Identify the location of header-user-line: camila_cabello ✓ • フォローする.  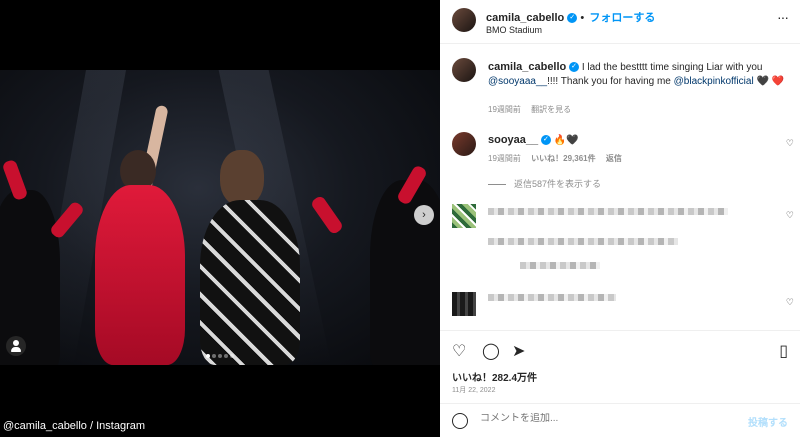
(570, 17).